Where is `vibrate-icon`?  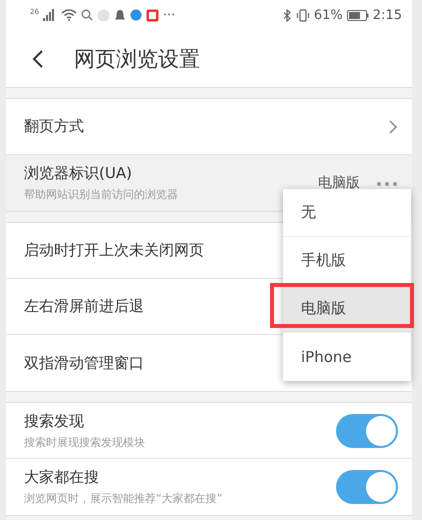 vibrate-icon is located at coordinates (303, 15).